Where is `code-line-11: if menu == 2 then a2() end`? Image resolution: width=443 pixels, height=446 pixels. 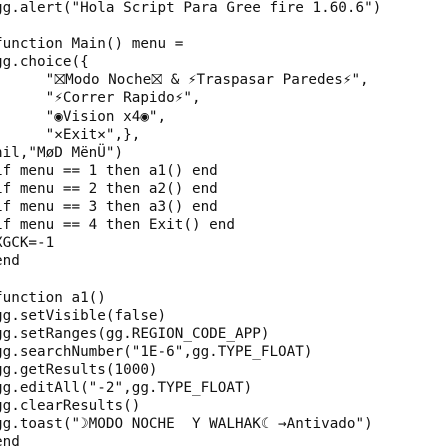 code-line-11: if menu == 2 then a2() end is located at coordinates (109, 188).